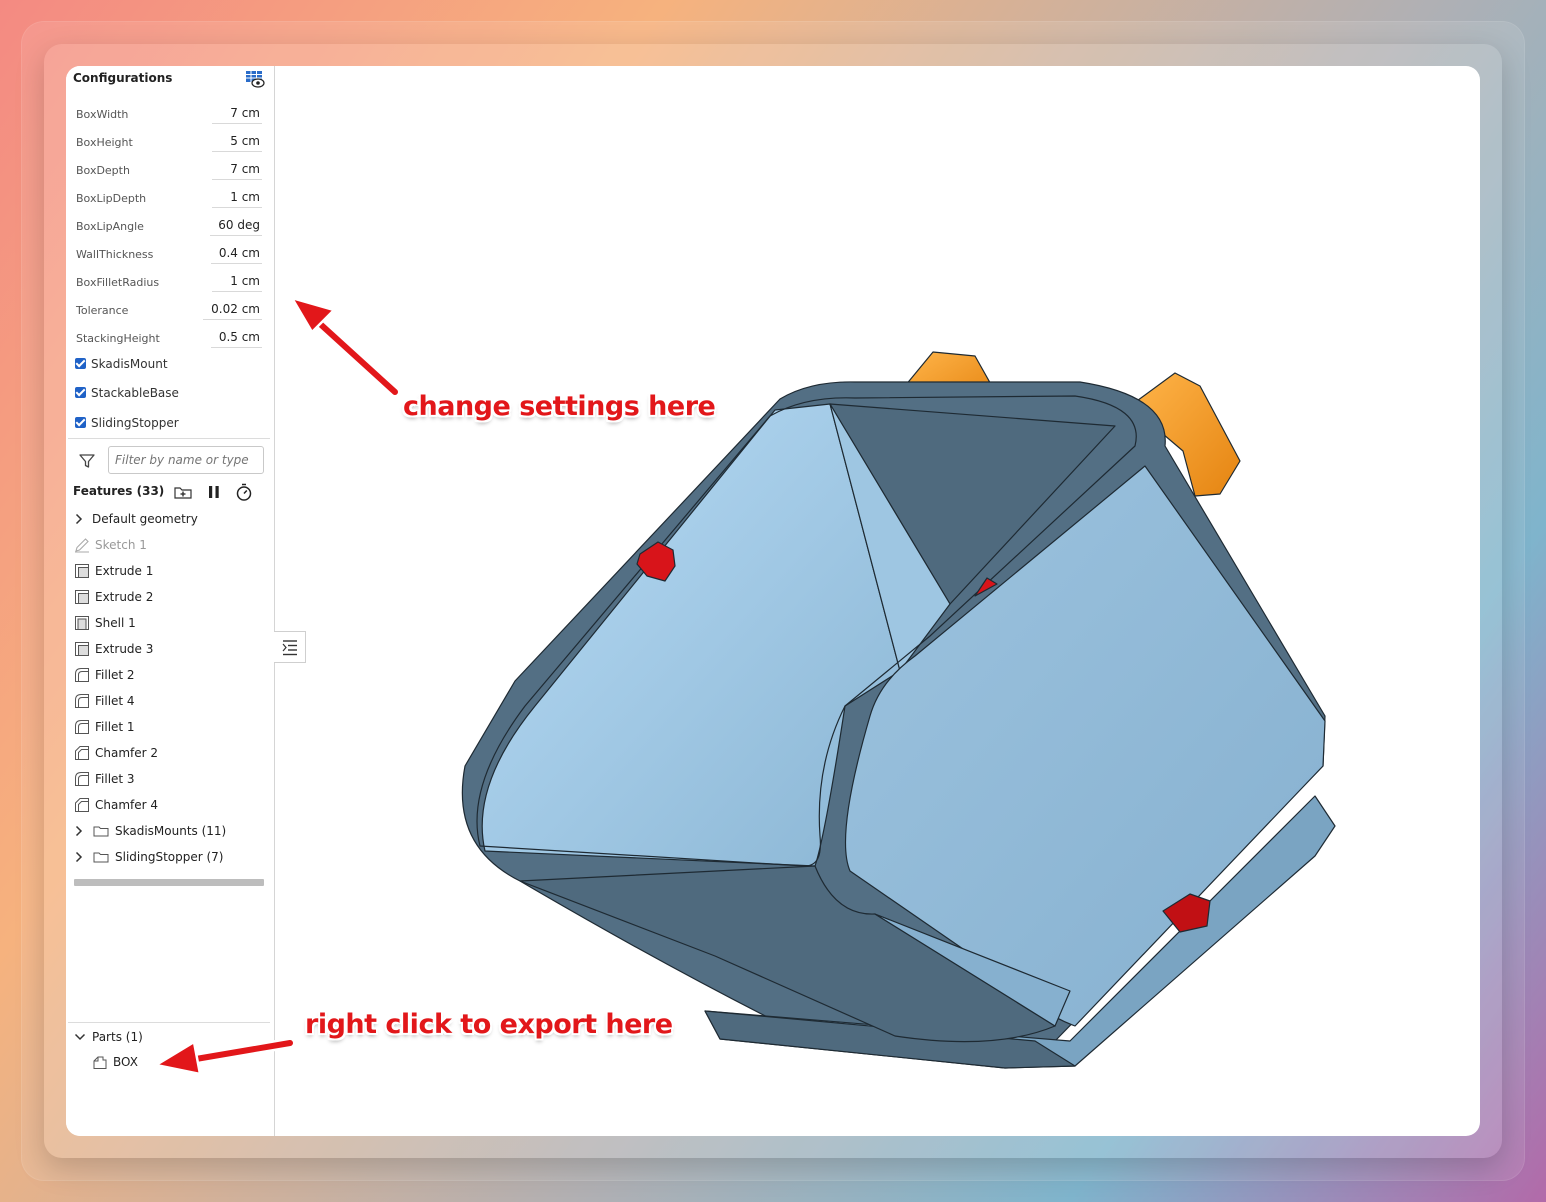  Describe the element at coordinates (129, 364) in the screenshot. I see `toggle-label: SkadisMount` at that location.